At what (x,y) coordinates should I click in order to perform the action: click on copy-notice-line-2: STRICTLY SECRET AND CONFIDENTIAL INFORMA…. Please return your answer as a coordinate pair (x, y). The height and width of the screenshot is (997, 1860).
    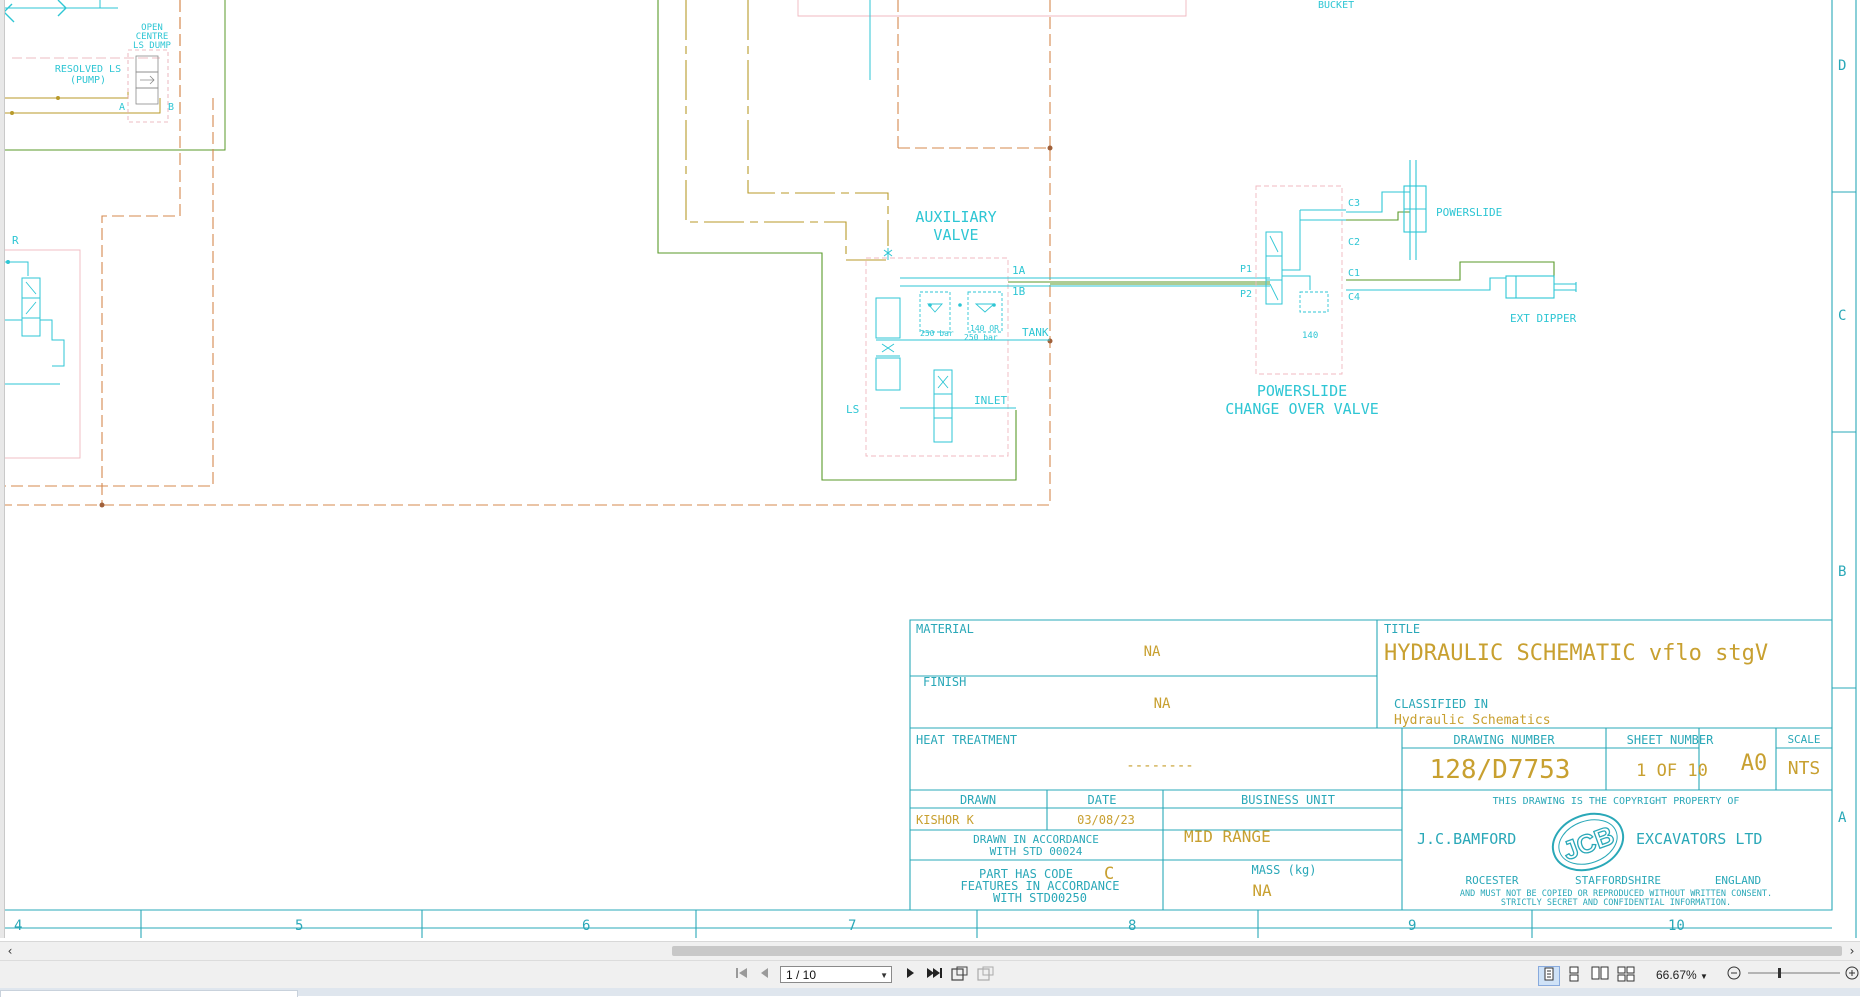
    Looking at the image, I should click on (1616, 903).